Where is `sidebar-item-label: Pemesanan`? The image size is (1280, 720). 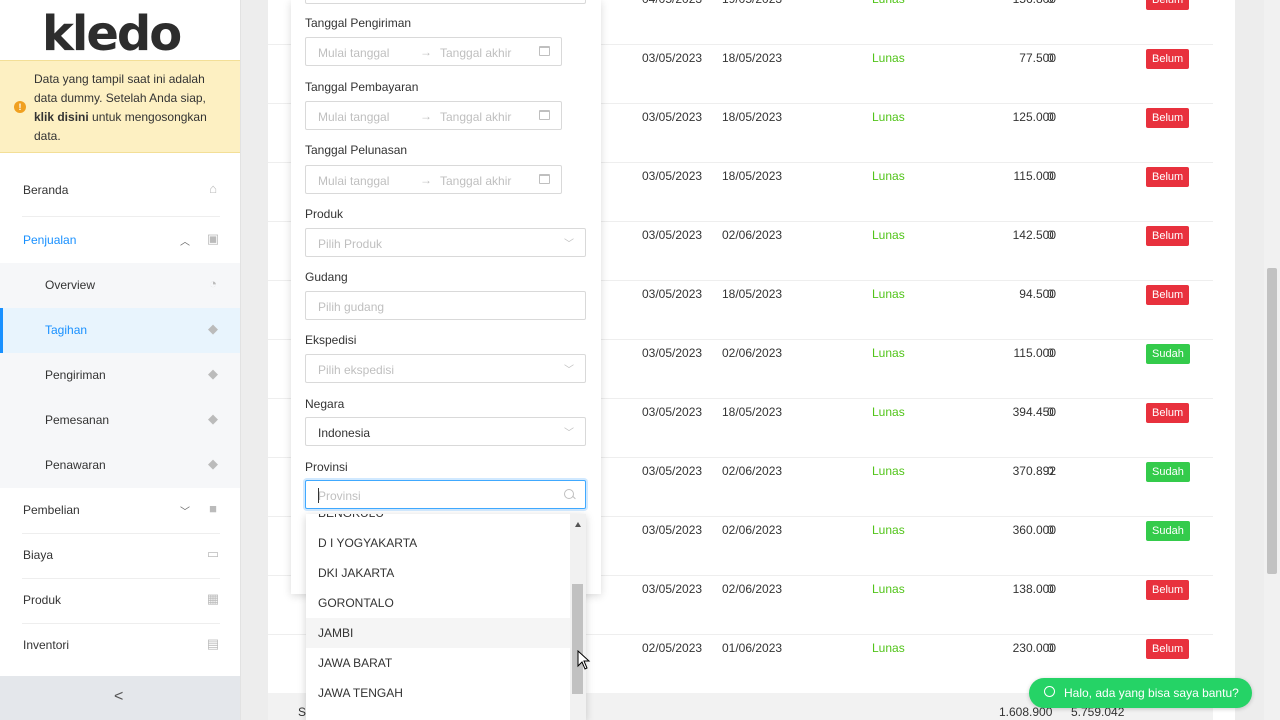
sidebar-item-label: Pemesanan is located at coordinates (77, 420).